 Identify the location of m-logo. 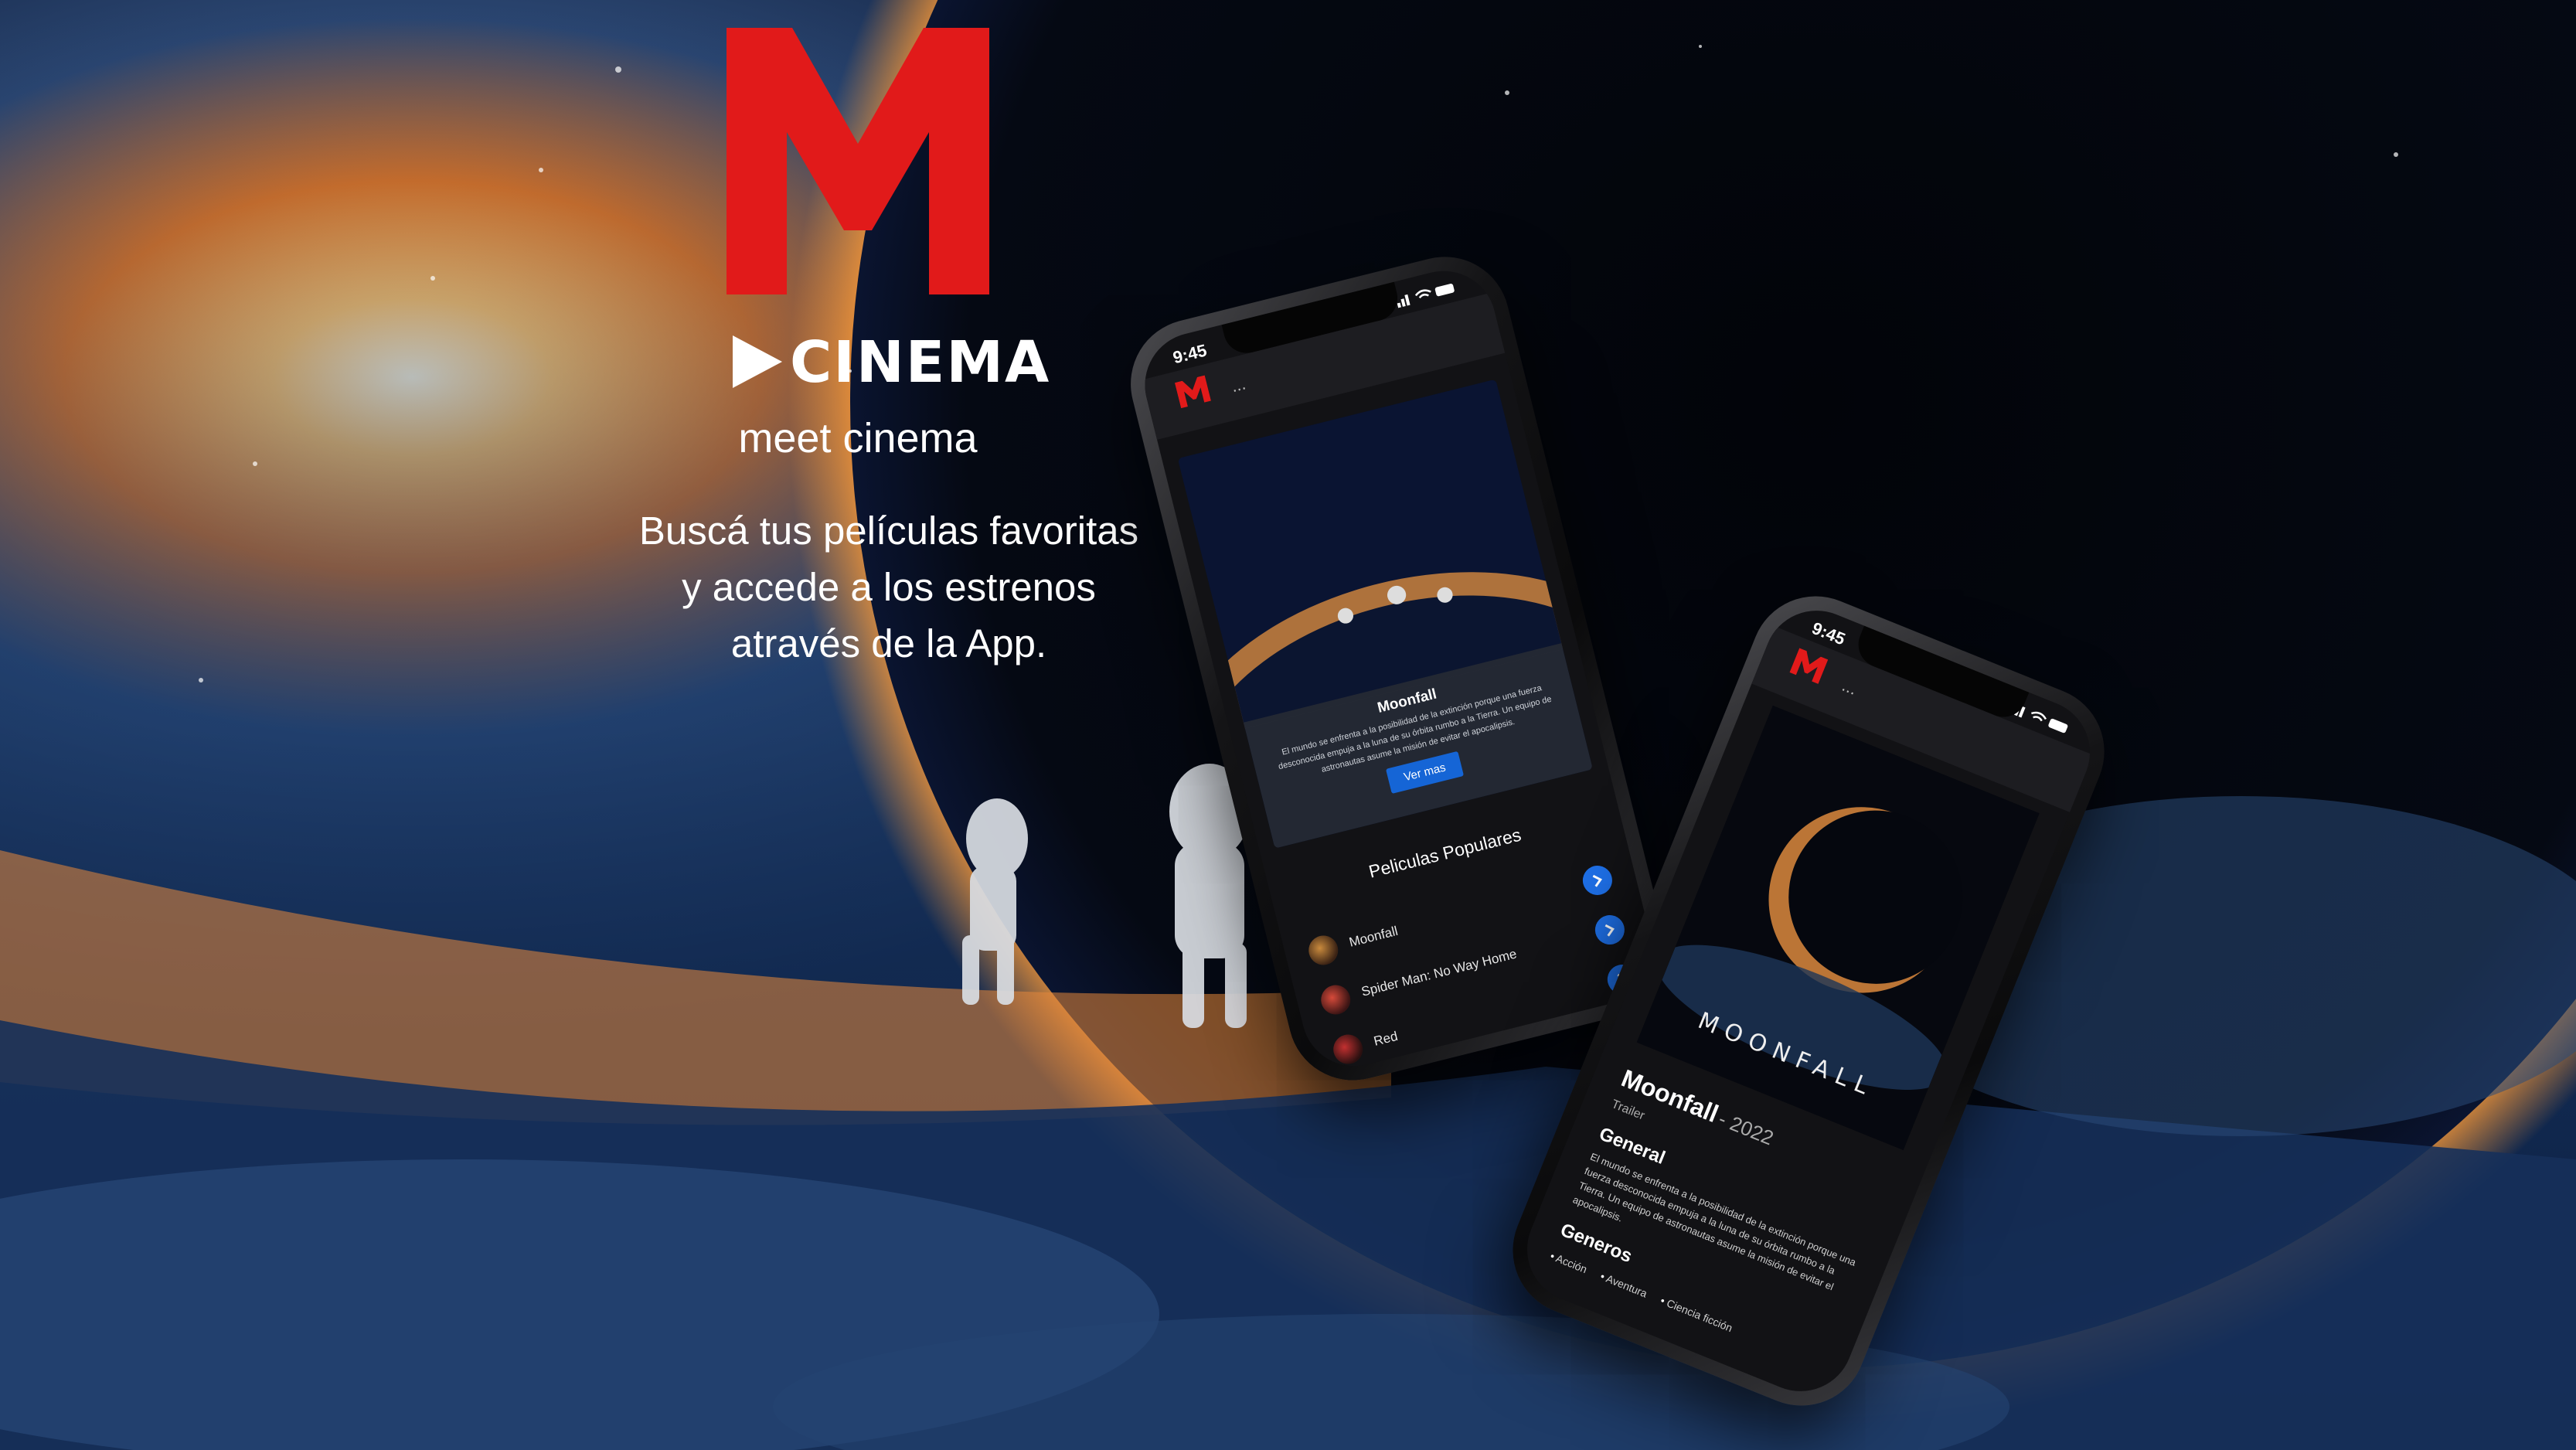
(858, 161).